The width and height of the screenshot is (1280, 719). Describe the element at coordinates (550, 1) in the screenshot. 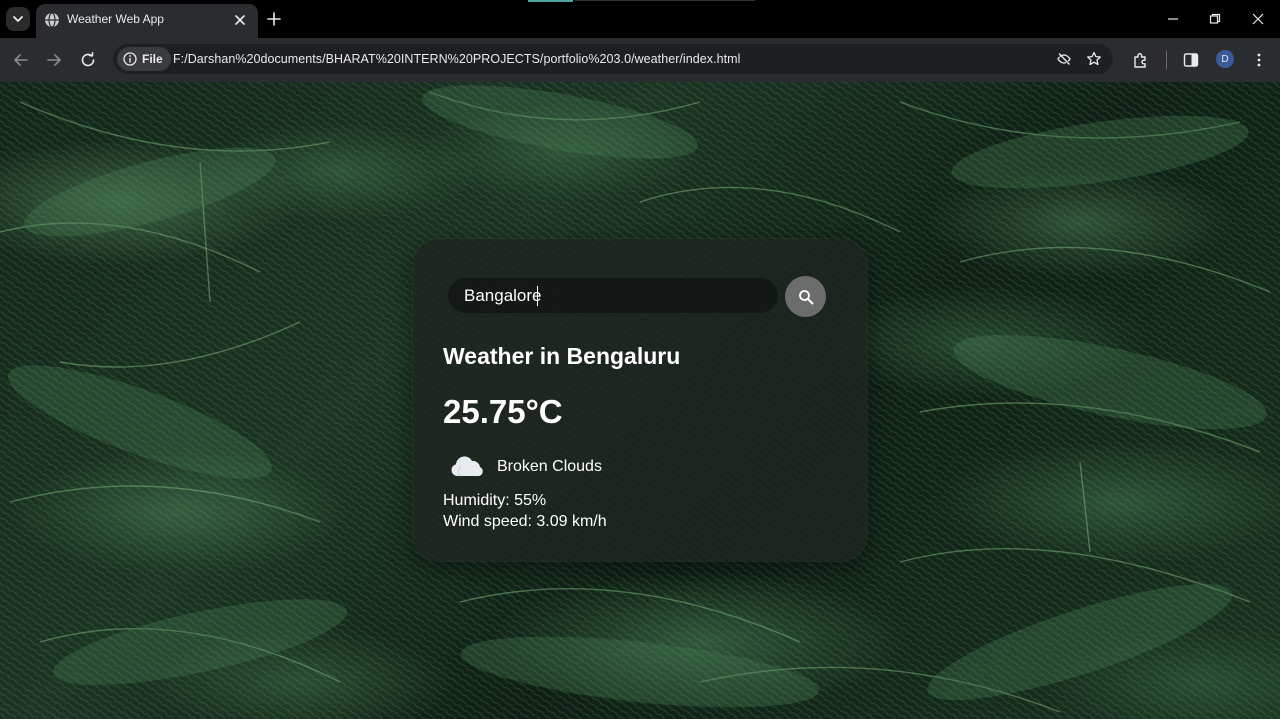

I see `window-accent` at that location.